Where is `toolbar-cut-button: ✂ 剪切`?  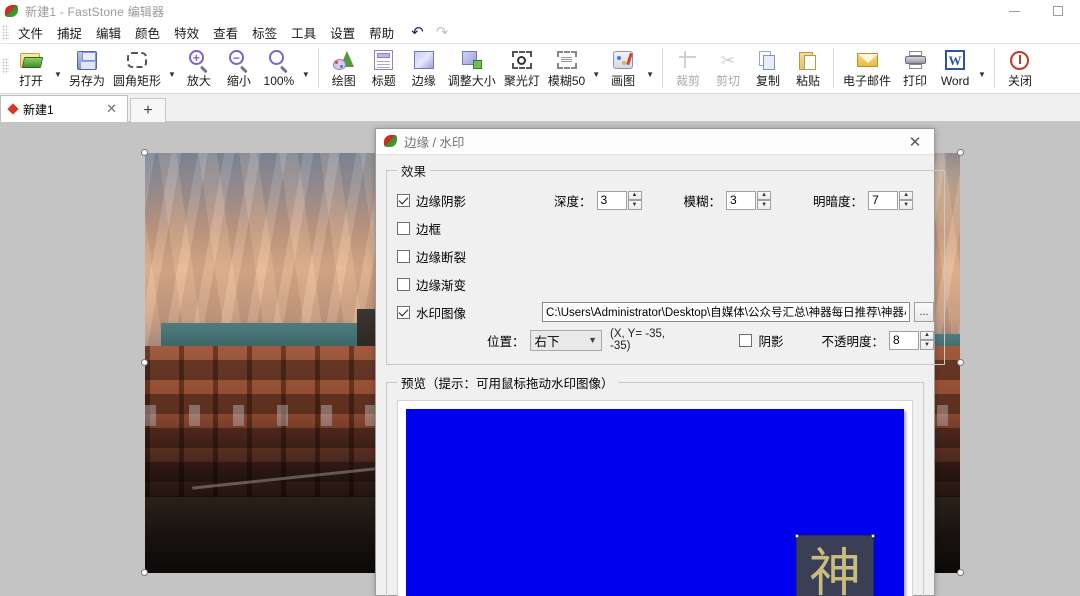 toolbar-cut-button: ✂ 剪切 is located at coordinates (728, 67).